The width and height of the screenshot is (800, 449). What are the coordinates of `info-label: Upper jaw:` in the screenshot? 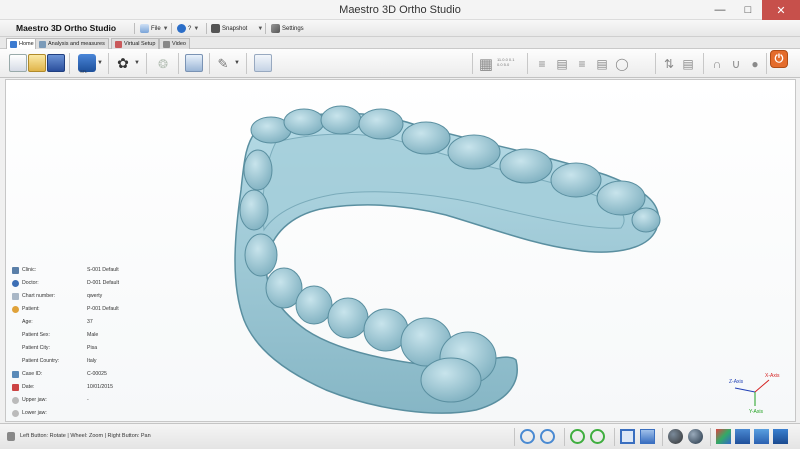 It's located at (34, 400).